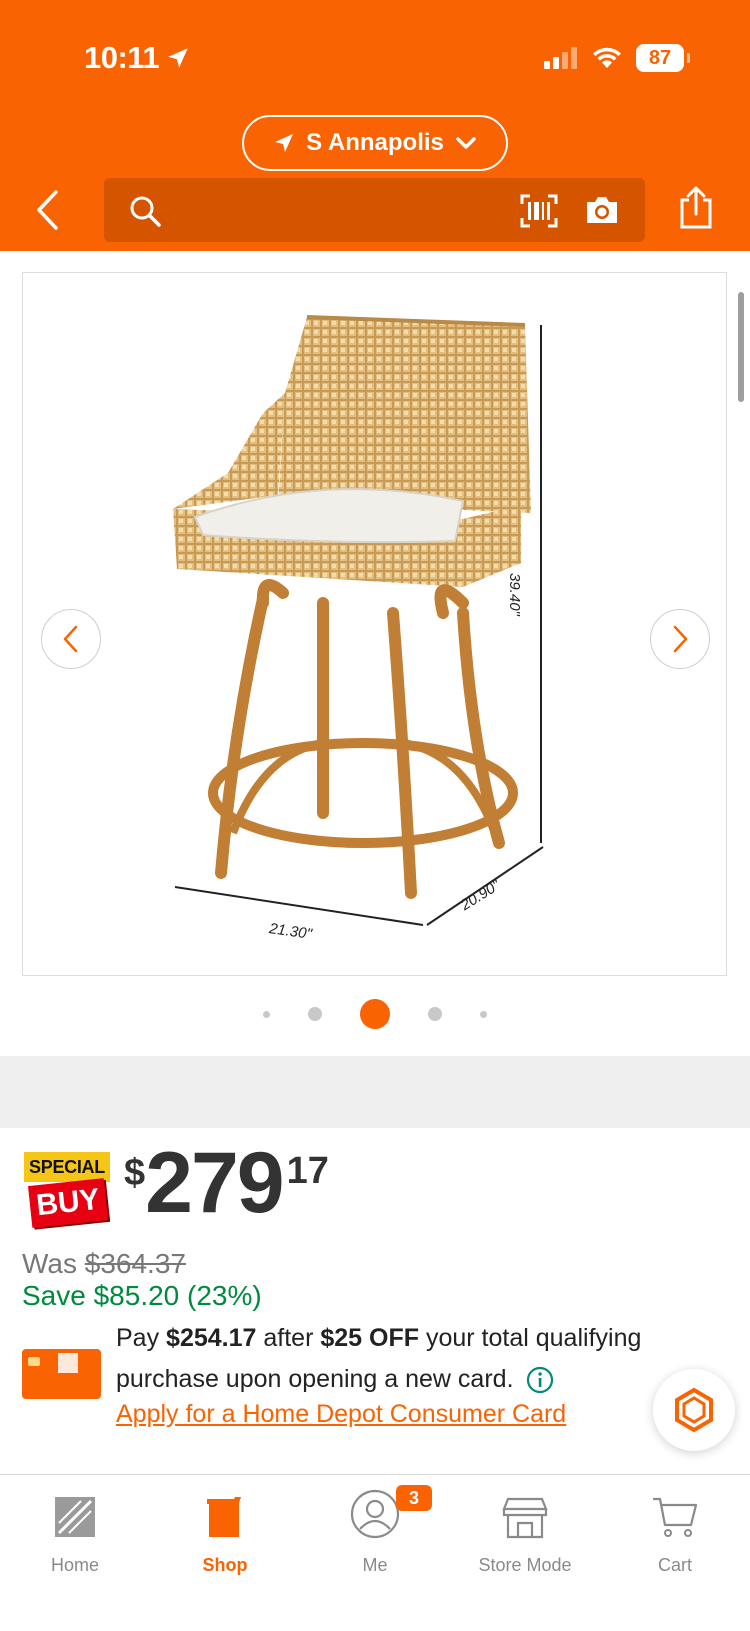 This screenshot has height=1631, width=750. What do you see at coordinates (137, 58) in the screenshot?
I see `status-time: 10:11` at bounding box center [137, 58].